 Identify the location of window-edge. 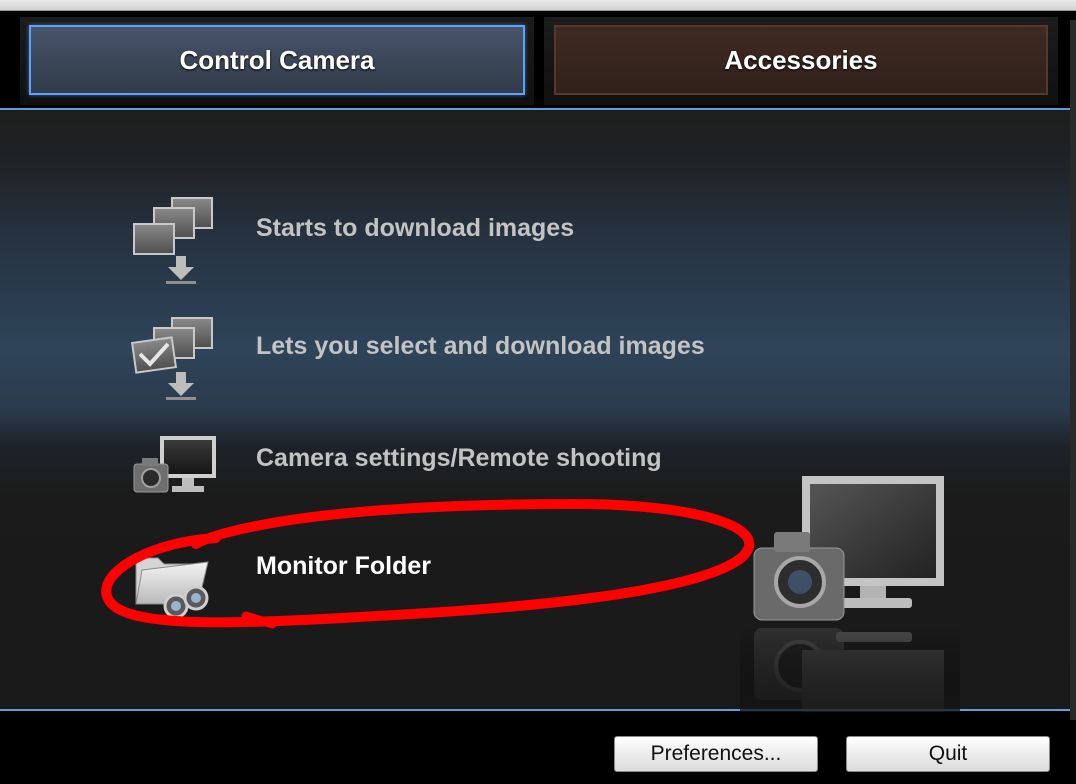
(1073, 370).